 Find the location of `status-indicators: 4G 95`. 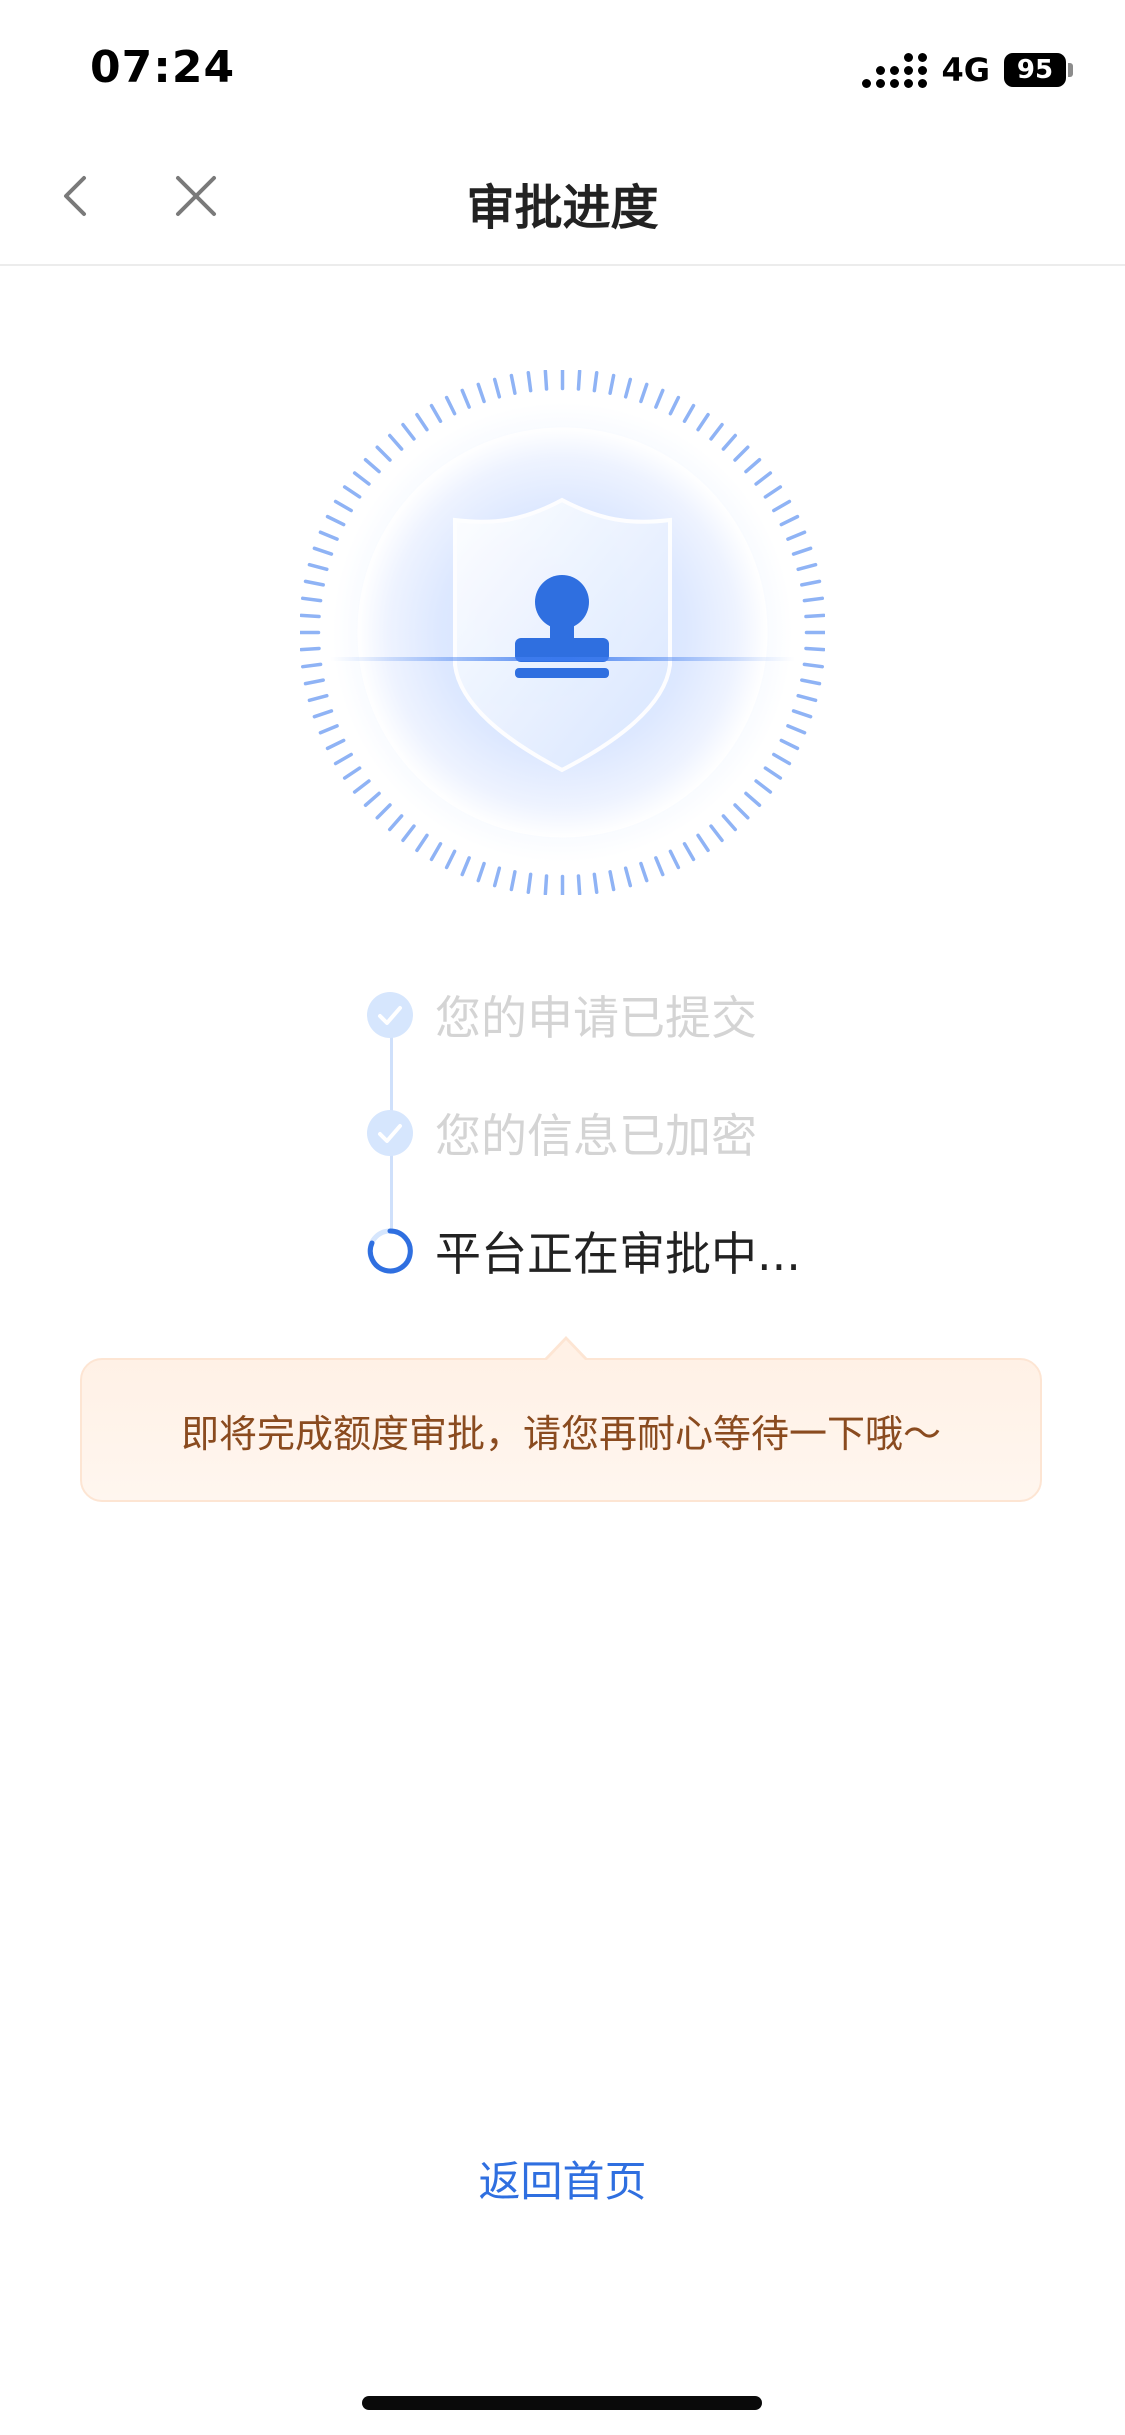

status-indicators: 4G 95 is located at coordinates (967, 70).